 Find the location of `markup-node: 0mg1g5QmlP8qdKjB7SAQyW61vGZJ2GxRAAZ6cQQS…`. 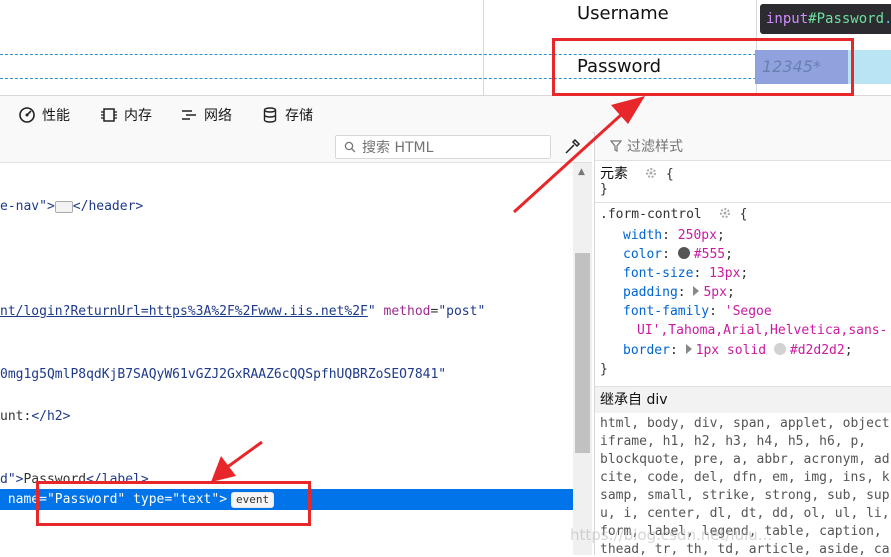

markup-node: 0mg1g5QmlP8qdKjB7SAQyW61vGZJ2GxRAAZ6cQQS… is located at coordinates (223, 374).